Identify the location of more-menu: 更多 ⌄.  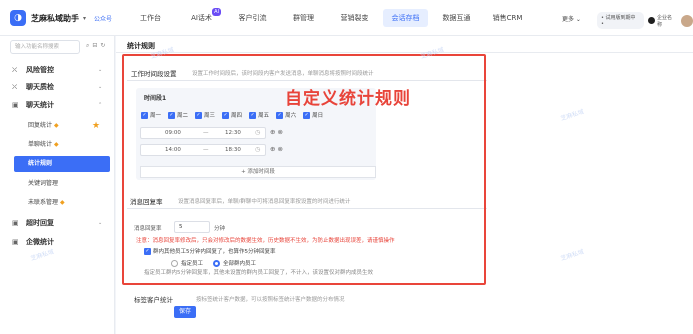
(571, 18).